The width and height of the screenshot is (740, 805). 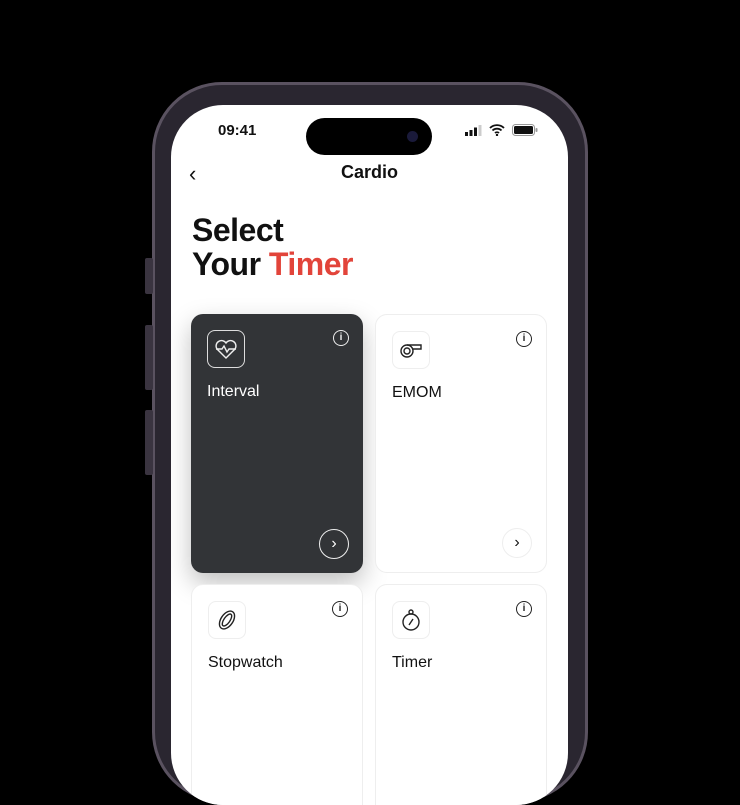 I want to click on card-label: Timer, so click(x=412, y=662).